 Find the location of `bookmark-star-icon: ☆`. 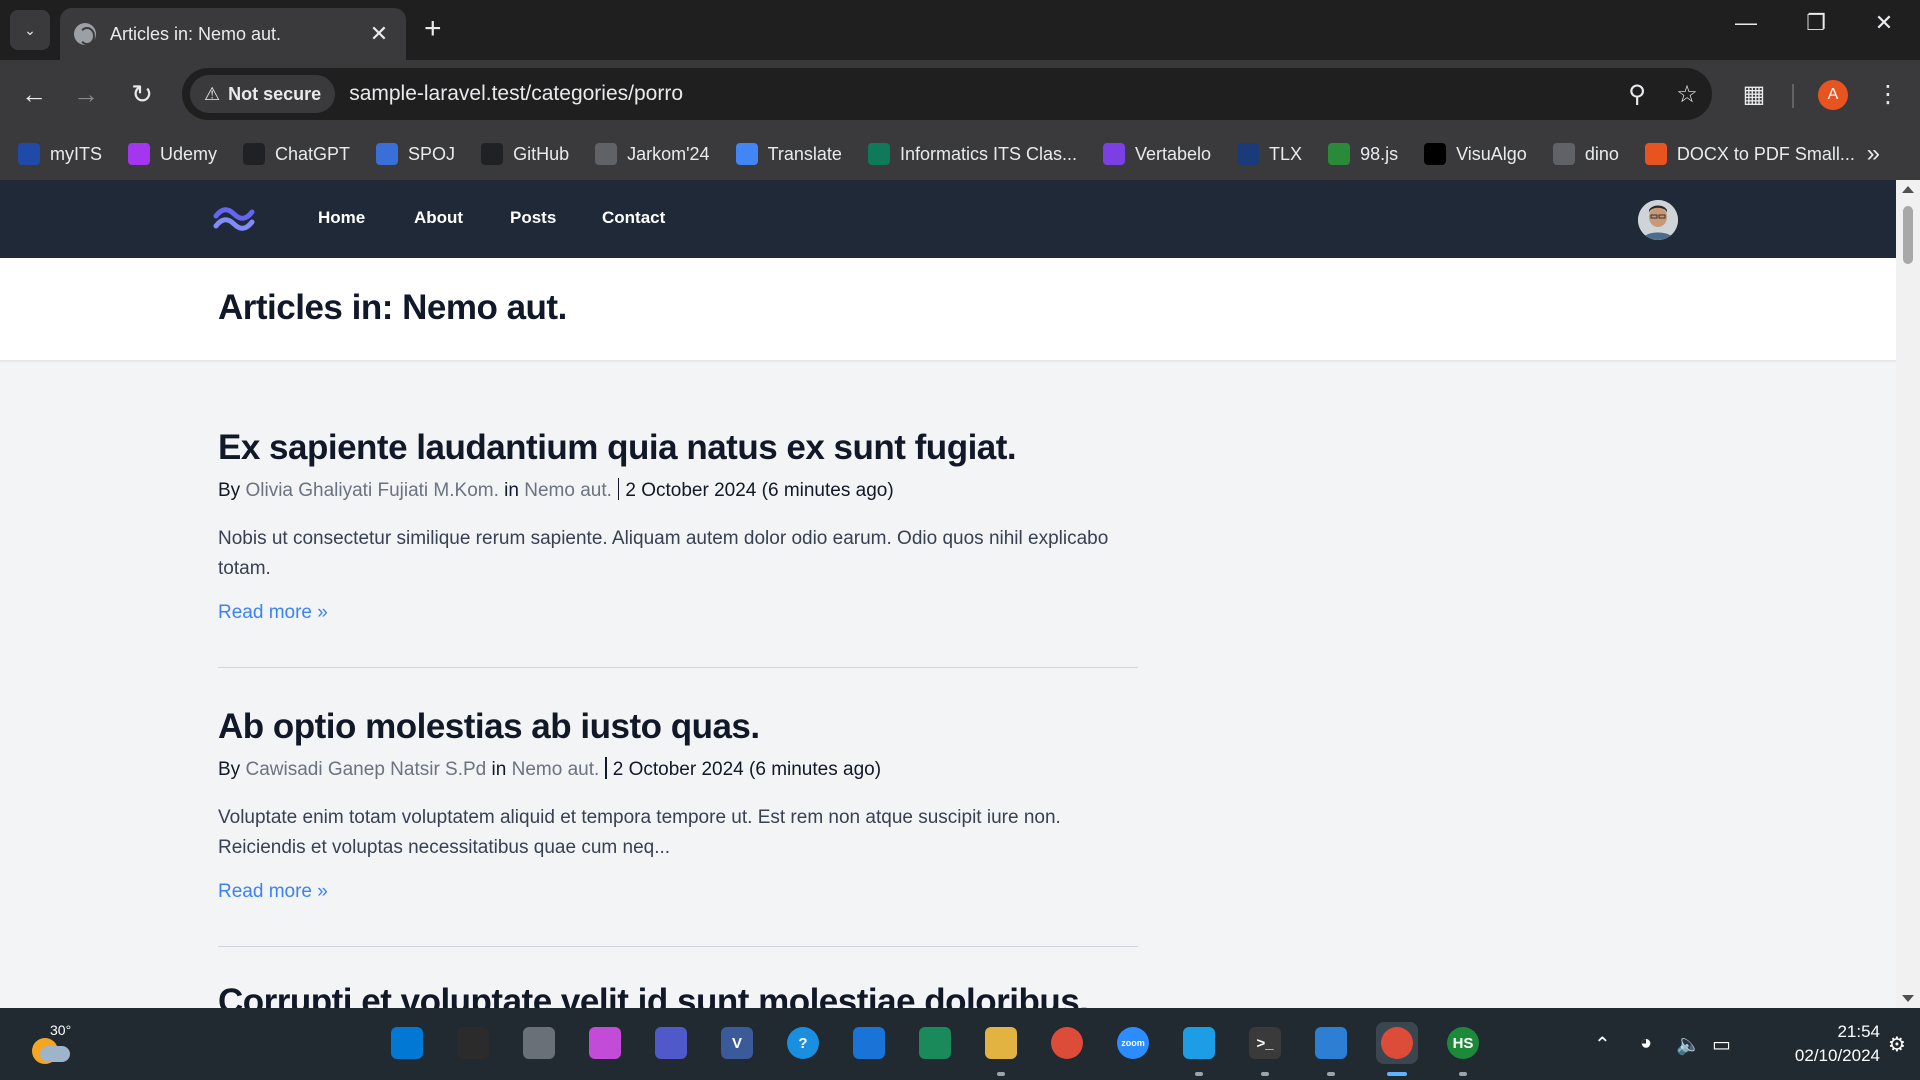

bookmark-star-icon: ☆ is located at coordinates (1687, 94).